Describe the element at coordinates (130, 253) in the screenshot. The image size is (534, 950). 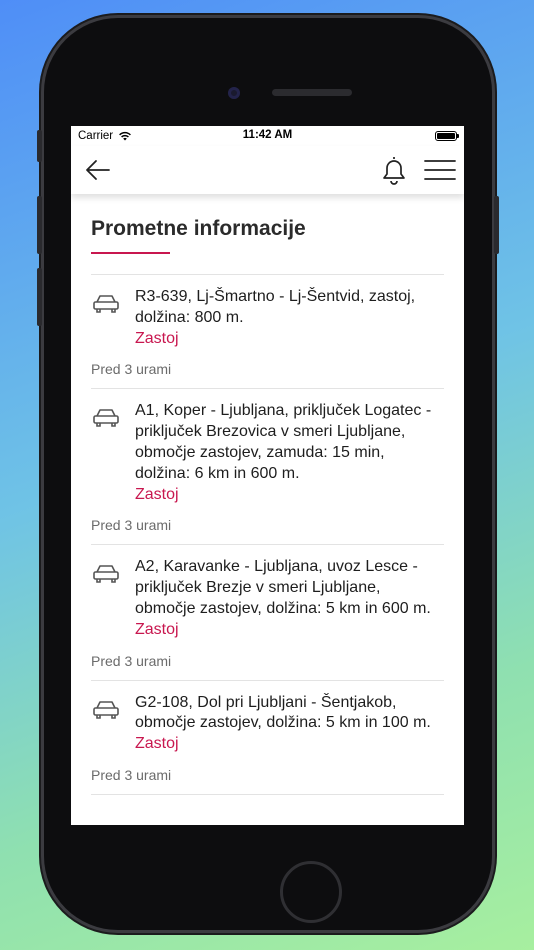
I see `title-underline` at that location.